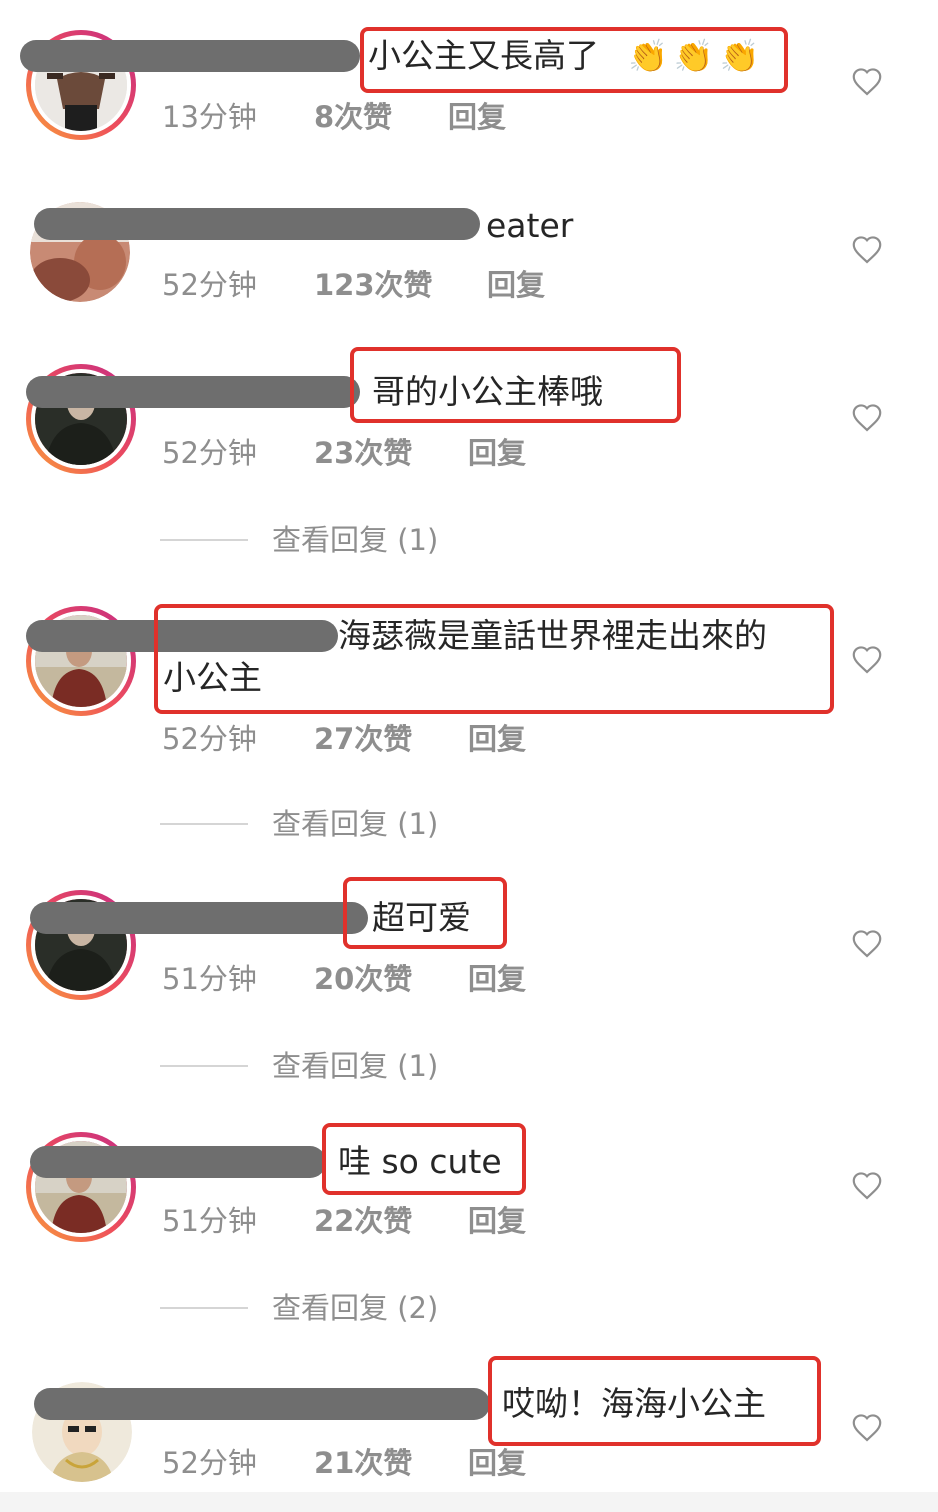  I want to click on like-count: 23次赞, so click(363, 451).